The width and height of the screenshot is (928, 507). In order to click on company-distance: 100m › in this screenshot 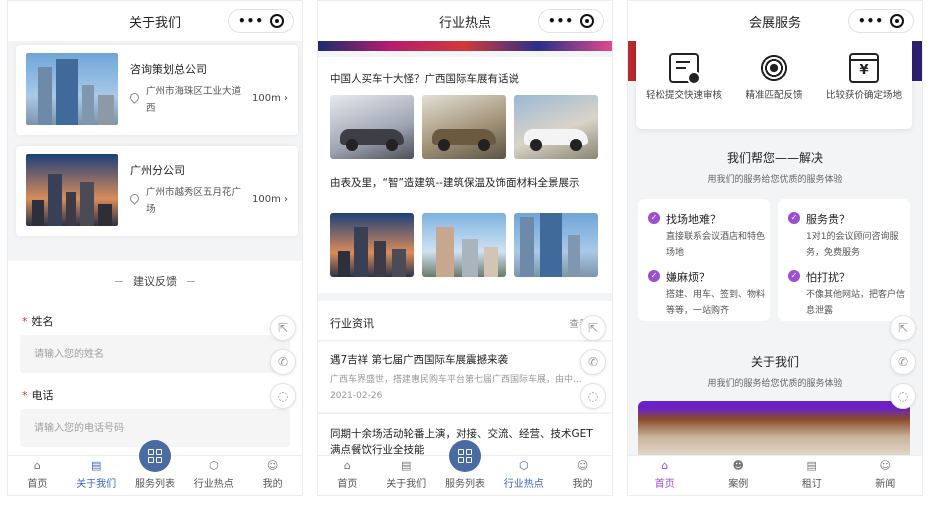, I will do `click(269, 199)`.